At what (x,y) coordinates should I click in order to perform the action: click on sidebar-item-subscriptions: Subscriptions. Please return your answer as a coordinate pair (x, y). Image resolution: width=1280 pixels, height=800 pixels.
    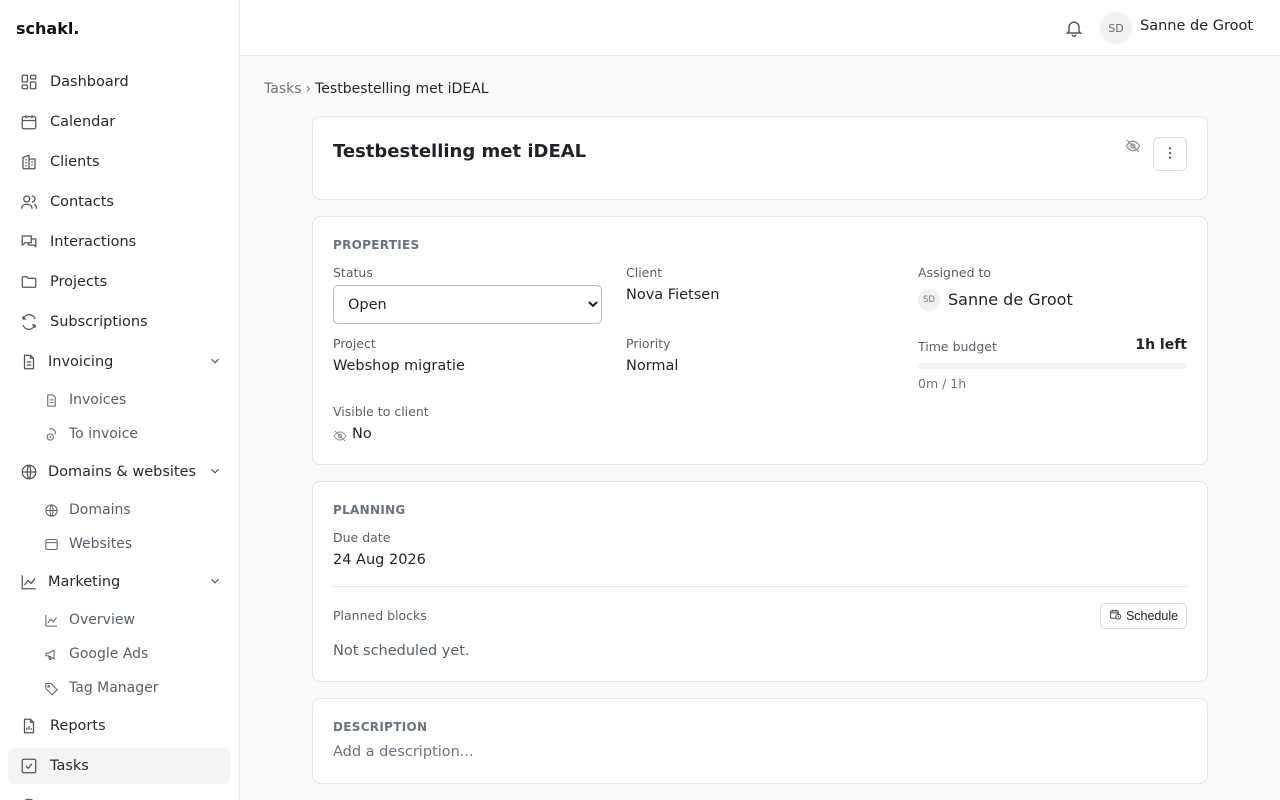
    Looking at the image, I should click on (119, 322).